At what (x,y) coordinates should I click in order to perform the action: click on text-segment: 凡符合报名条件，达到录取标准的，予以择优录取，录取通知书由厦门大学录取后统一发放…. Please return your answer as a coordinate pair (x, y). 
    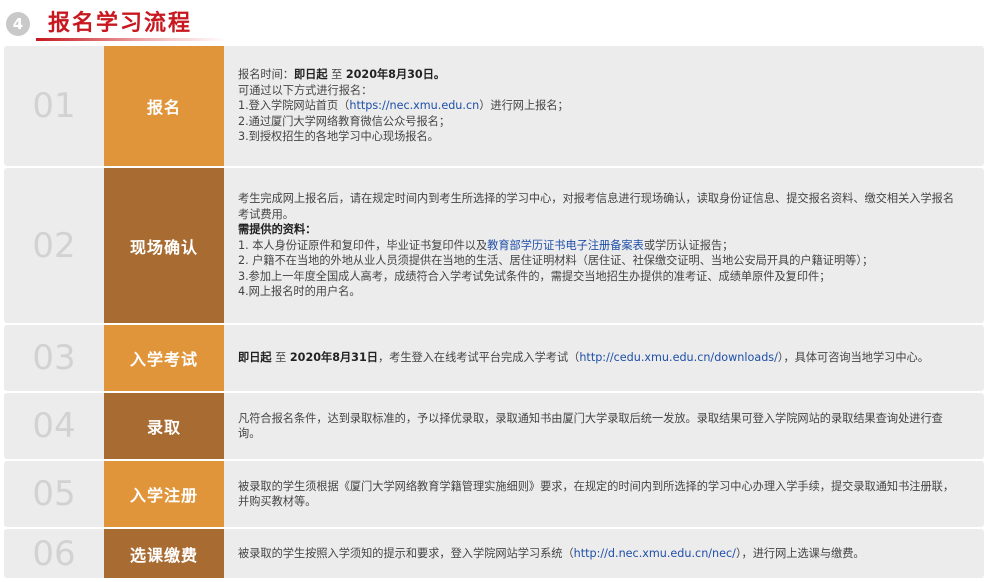
    Looking at the image, I should click on (590, 426).